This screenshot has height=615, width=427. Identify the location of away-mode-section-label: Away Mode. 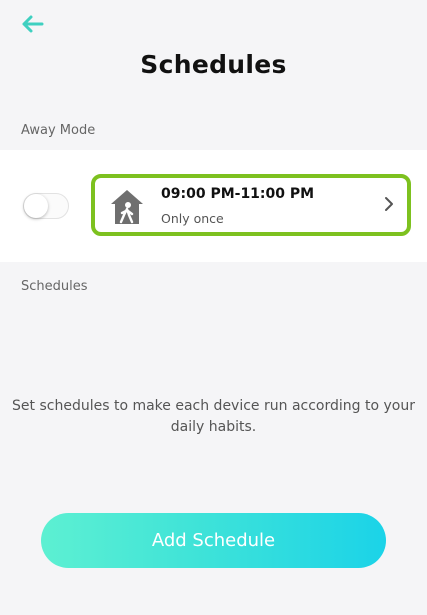
(58, 130).